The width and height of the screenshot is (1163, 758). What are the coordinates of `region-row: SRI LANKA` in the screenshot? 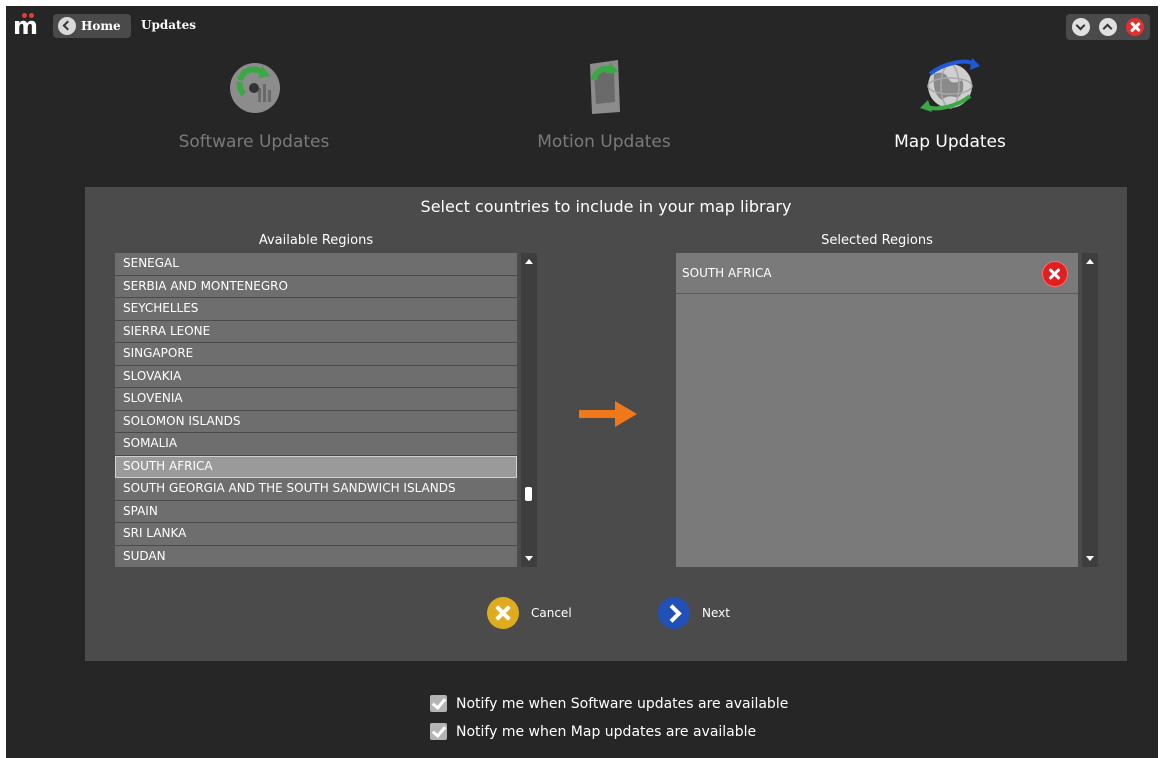 It's located at (316, 534).